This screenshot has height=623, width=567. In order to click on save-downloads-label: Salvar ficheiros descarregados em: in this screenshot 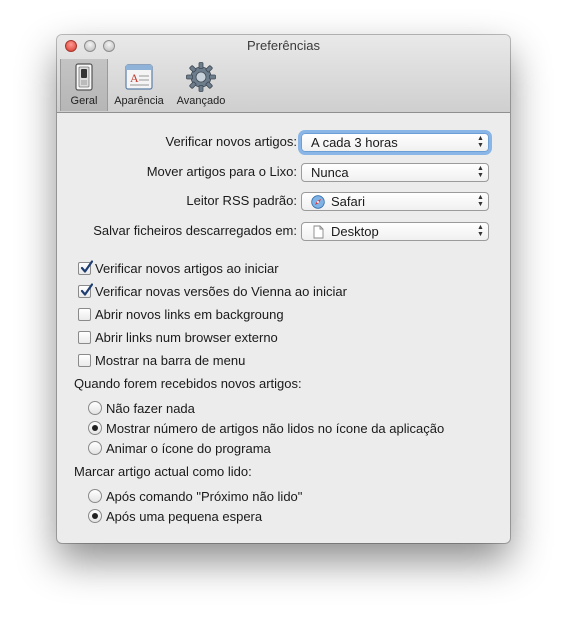, I will do `click(195, 230)`.